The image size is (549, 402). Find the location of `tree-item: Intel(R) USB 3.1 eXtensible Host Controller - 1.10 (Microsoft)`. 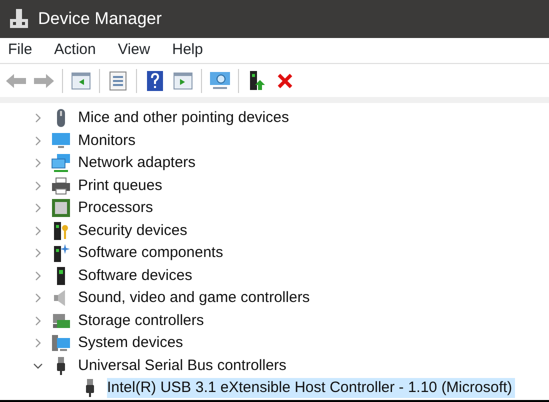

tree-item: Intel(R) USB 3.1 eXtensible Host Controller - 1.10 (Microsoft) is located at coordinates (311, 388).